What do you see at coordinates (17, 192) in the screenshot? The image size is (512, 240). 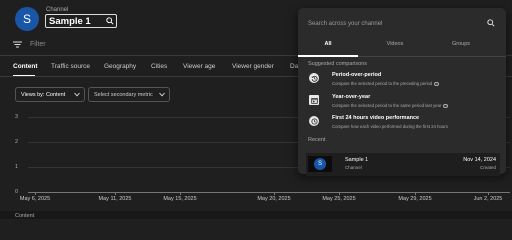 I see `y-tick-label: 0` at bounding box center [17, 192].